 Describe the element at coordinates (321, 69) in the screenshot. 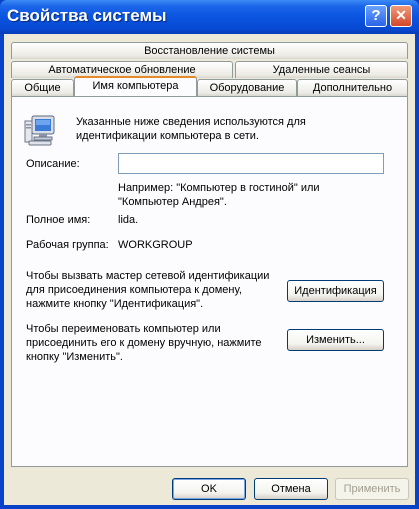

I see `tab-remote-sessions: Удаленные сеансы` at that location.